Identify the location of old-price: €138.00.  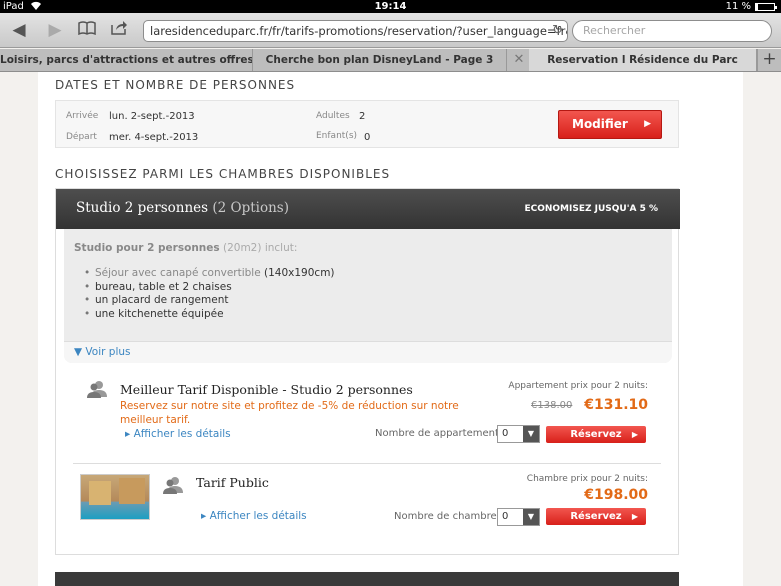
(552, 405).